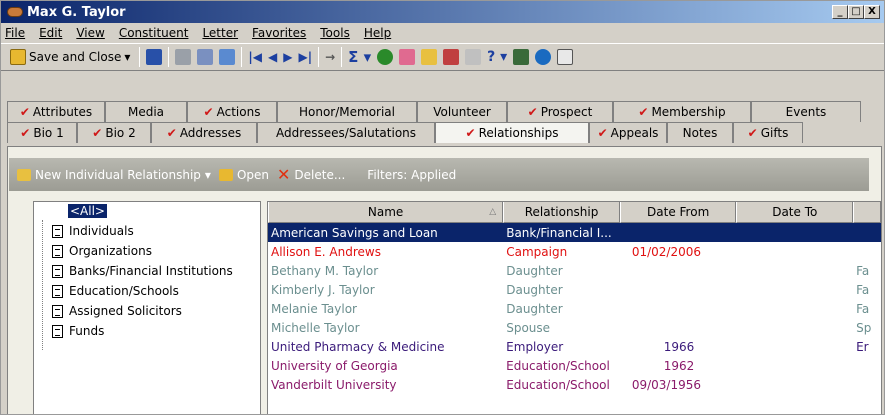 This screenshot has width=885, height=415. I want to click on maximize-button: □, so click(856, 12).